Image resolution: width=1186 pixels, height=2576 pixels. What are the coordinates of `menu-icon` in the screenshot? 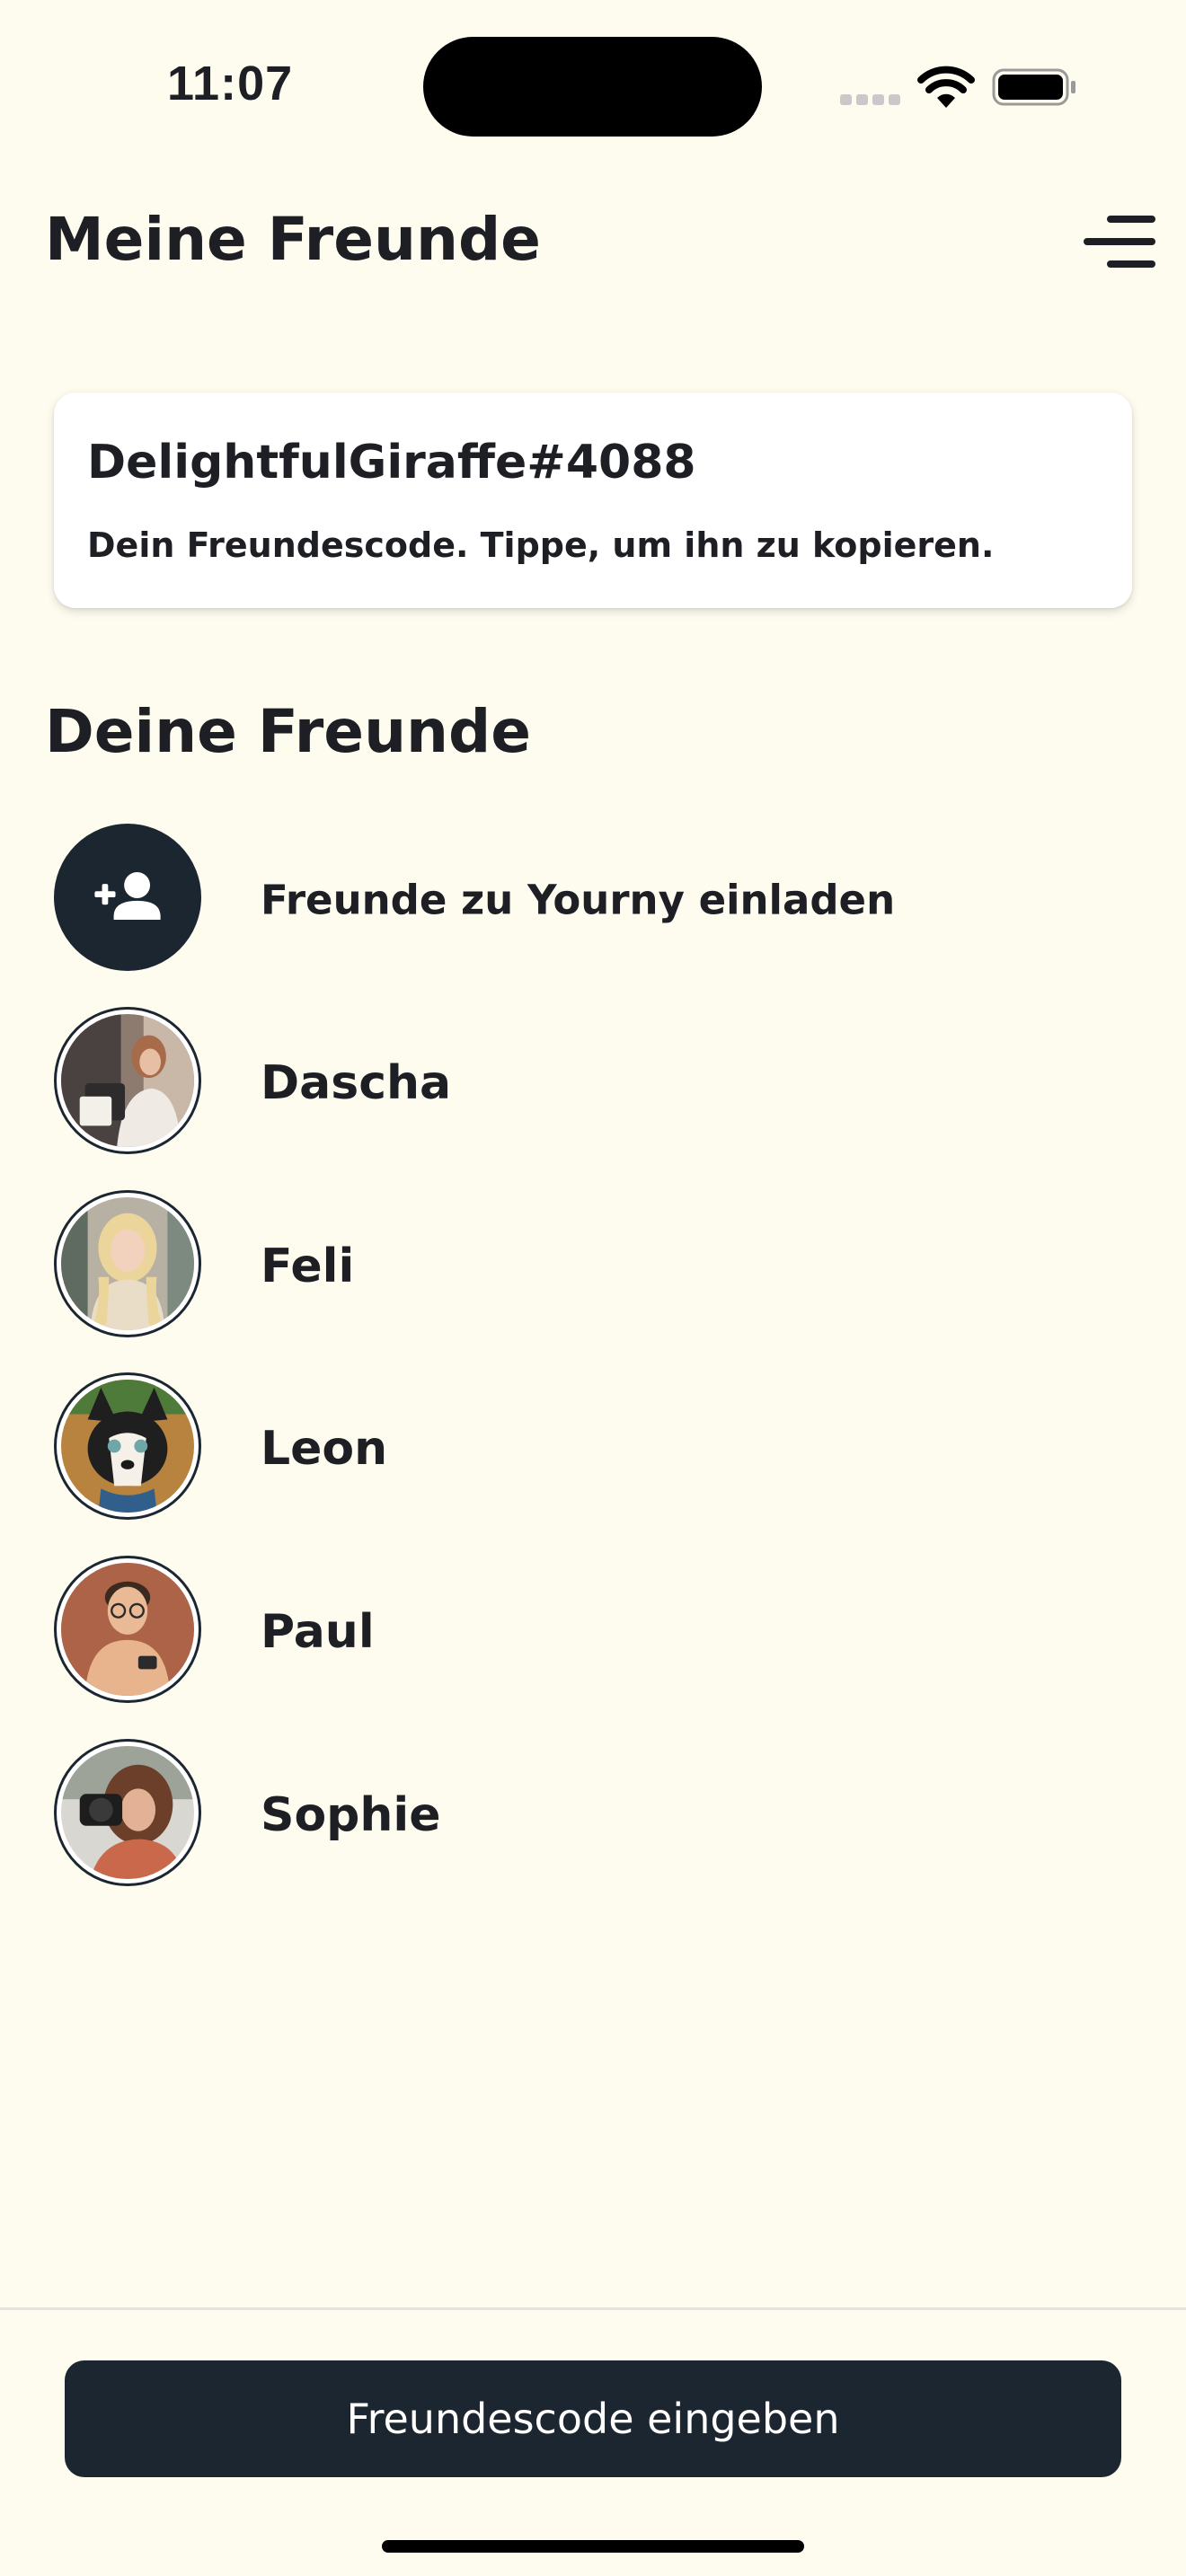 It's located at (1120, 241).